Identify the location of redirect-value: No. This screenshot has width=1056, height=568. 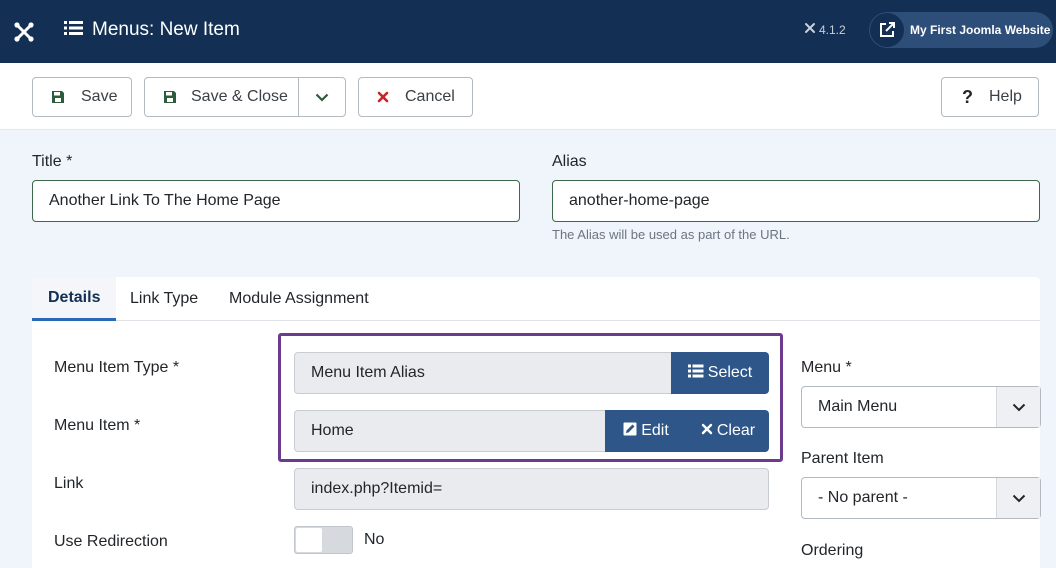
(374, 539).